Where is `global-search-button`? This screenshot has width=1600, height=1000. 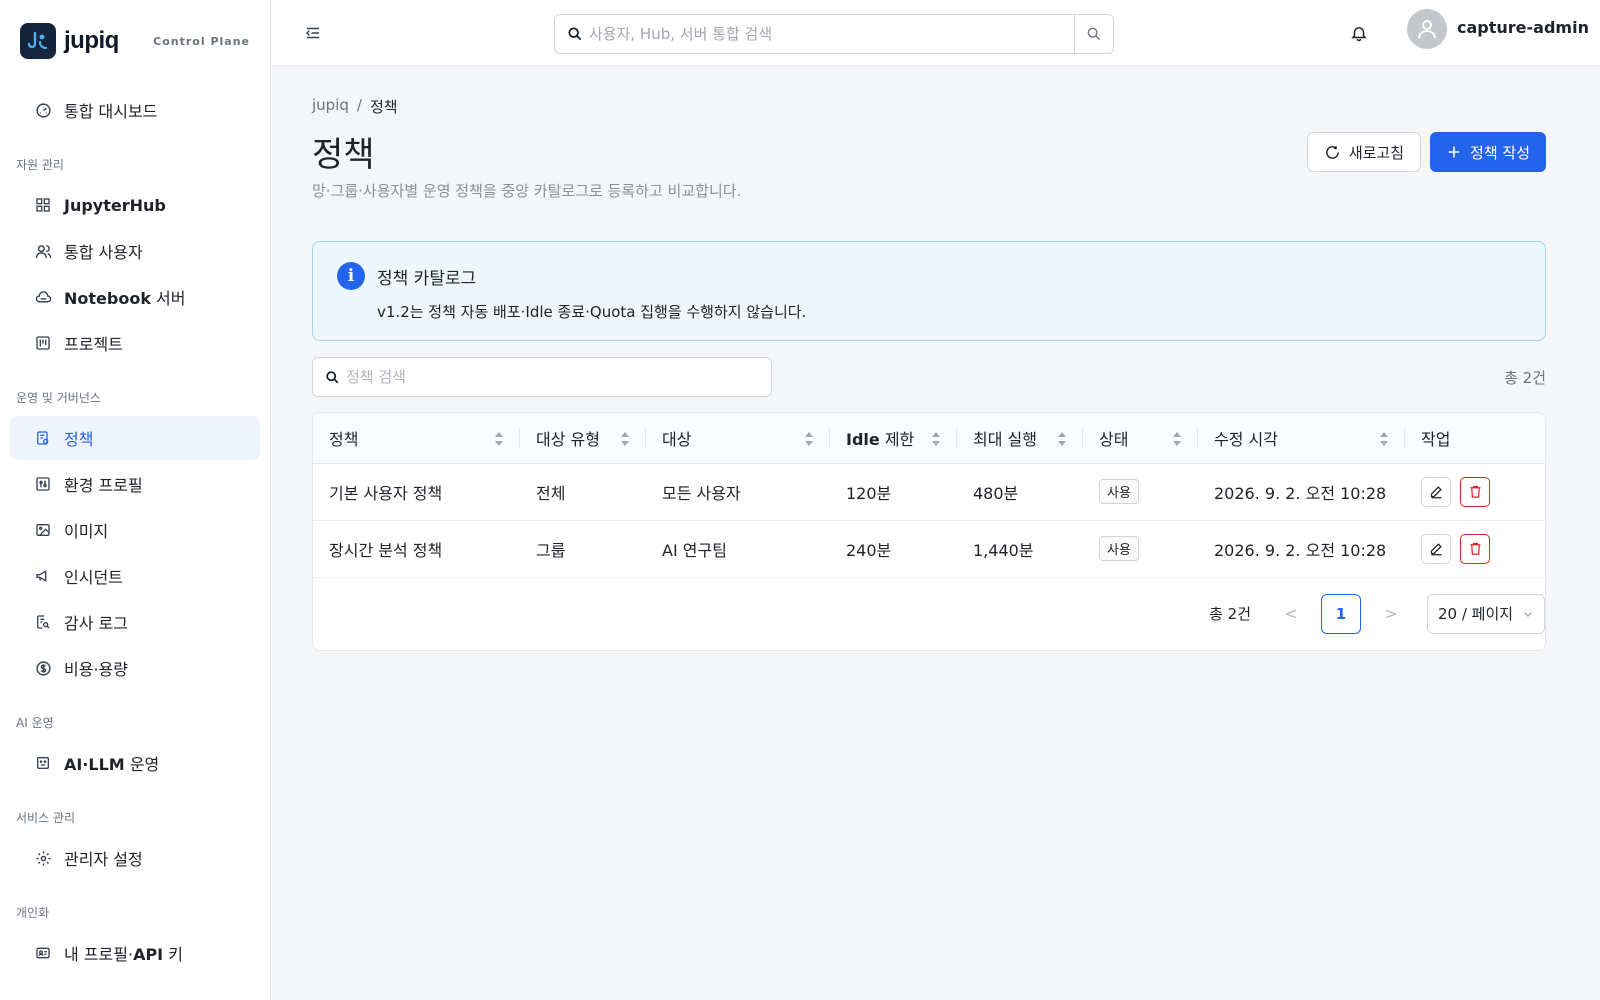
global-search-button is located at coordinates (1093, 34).